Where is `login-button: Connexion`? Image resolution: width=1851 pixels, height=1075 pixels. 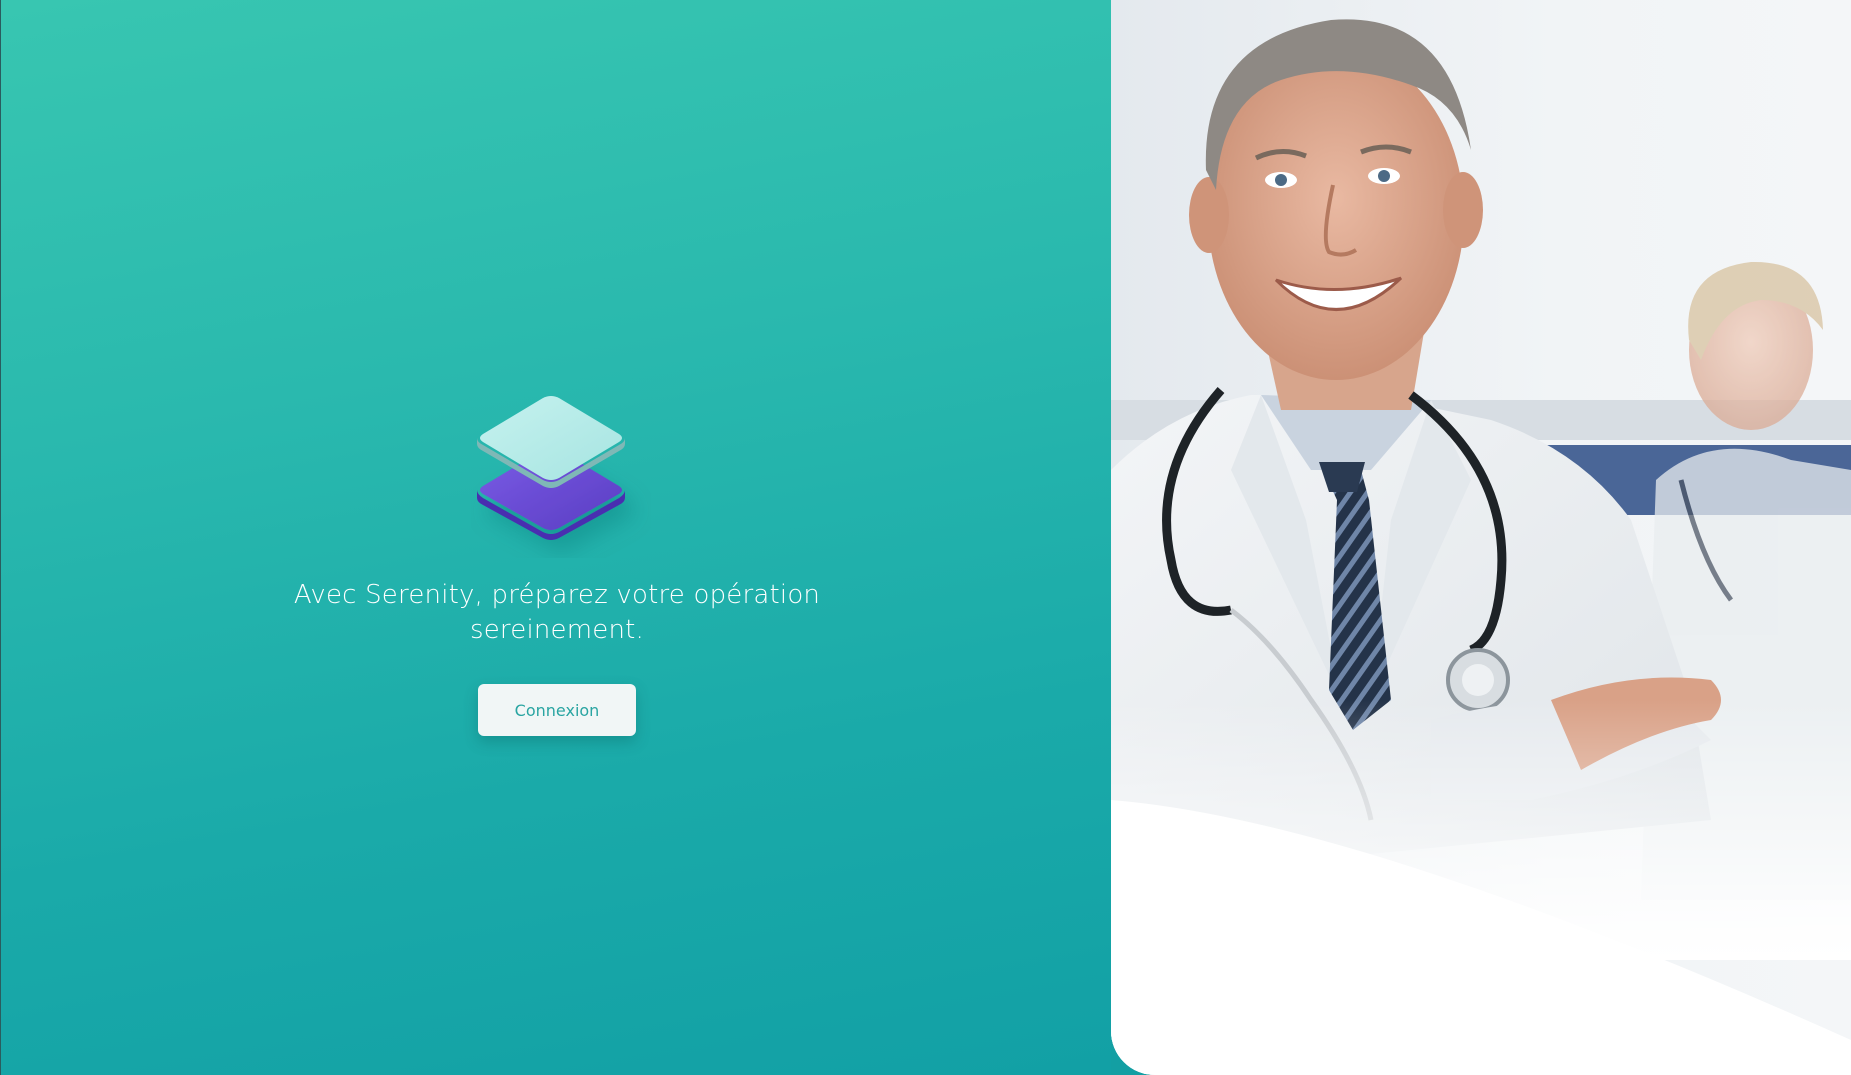
login-button: Connexion is located at coordinates (557, 710).